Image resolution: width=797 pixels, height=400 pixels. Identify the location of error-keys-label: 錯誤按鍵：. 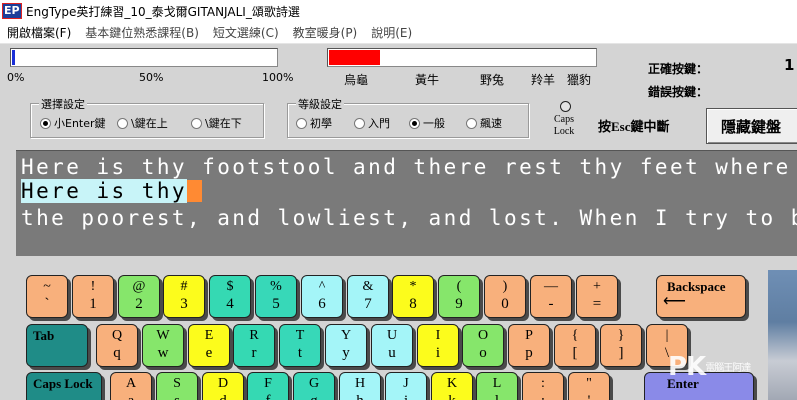
(678, 92).